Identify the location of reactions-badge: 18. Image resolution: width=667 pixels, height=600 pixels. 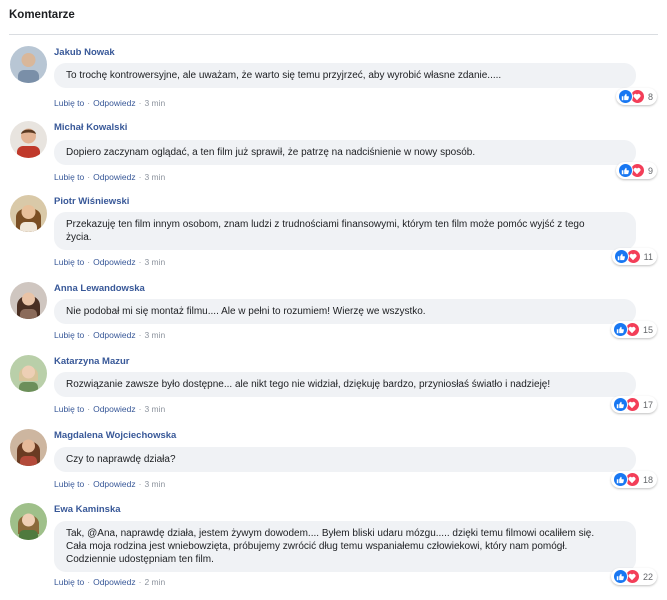
(633, 479).